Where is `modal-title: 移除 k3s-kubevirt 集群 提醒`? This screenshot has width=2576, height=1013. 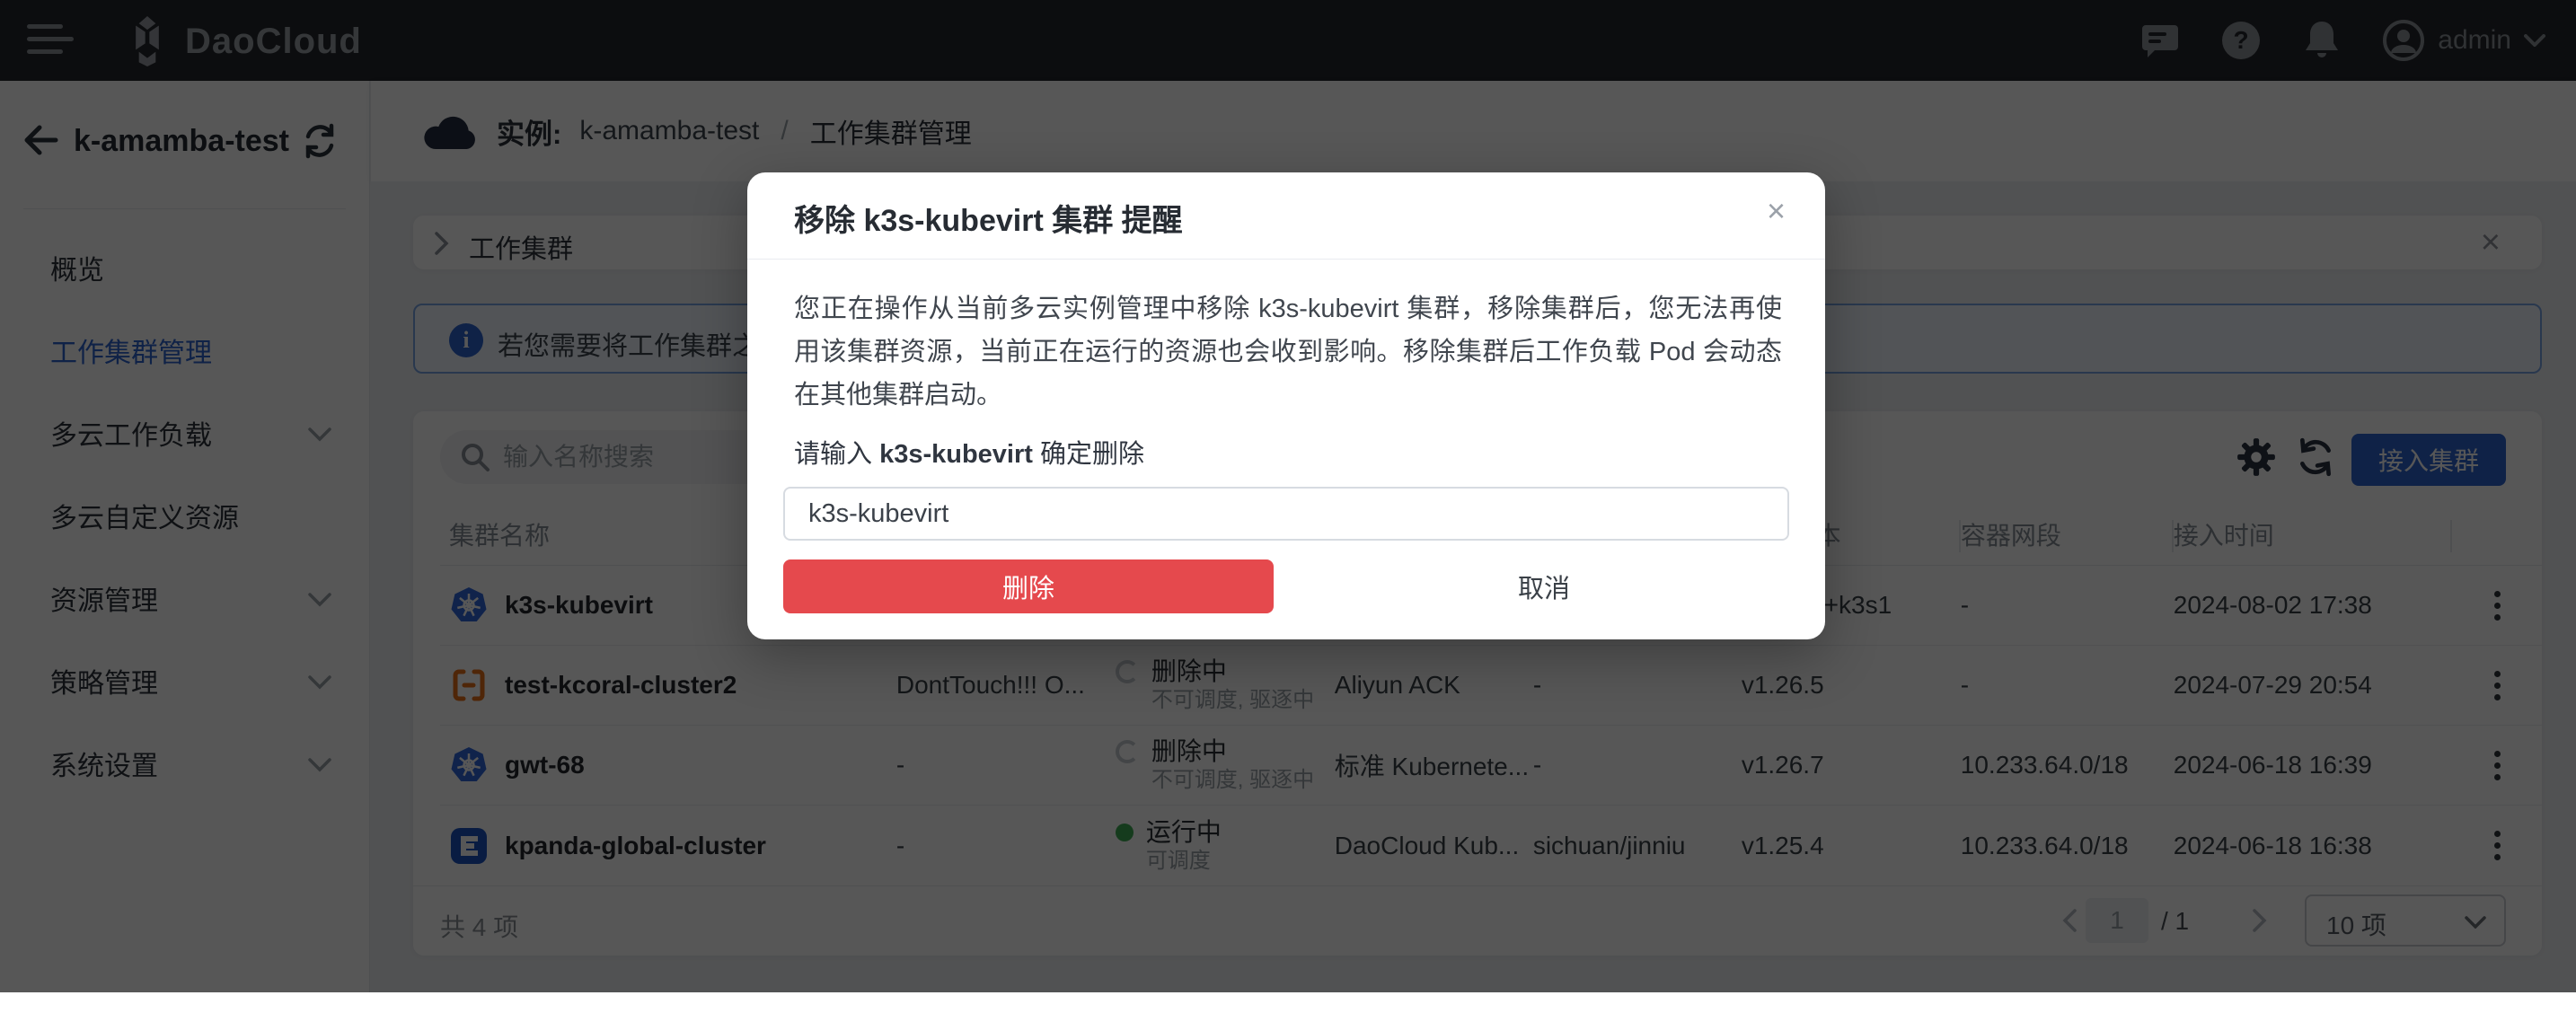 modal-title: 移除 k3s-kubevirt 集群 提醒 is located at coordinates (988, 221).